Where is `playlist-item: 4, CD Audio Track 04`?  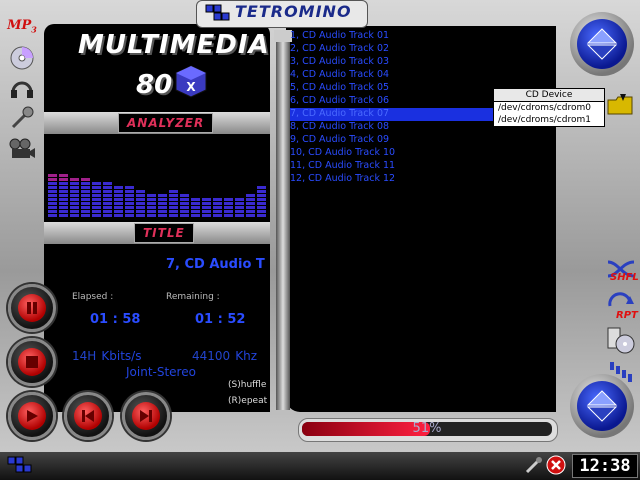
playlist-item: 4, CD Audio Track 04 is located at coordinates (421, 75).